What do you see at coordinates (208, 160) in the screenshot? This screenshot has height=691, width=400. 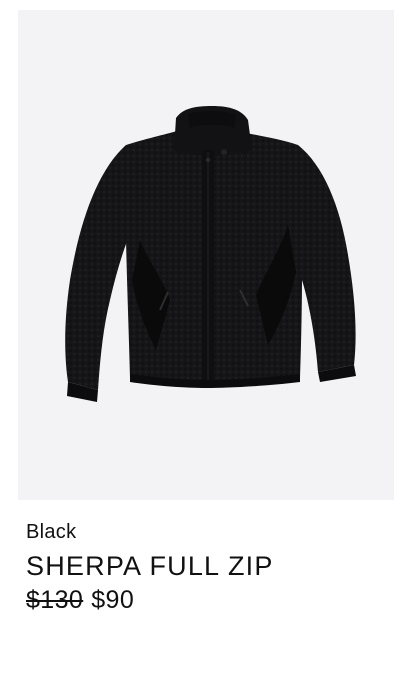 I see `snap-top` at bounding box center [208, 160].